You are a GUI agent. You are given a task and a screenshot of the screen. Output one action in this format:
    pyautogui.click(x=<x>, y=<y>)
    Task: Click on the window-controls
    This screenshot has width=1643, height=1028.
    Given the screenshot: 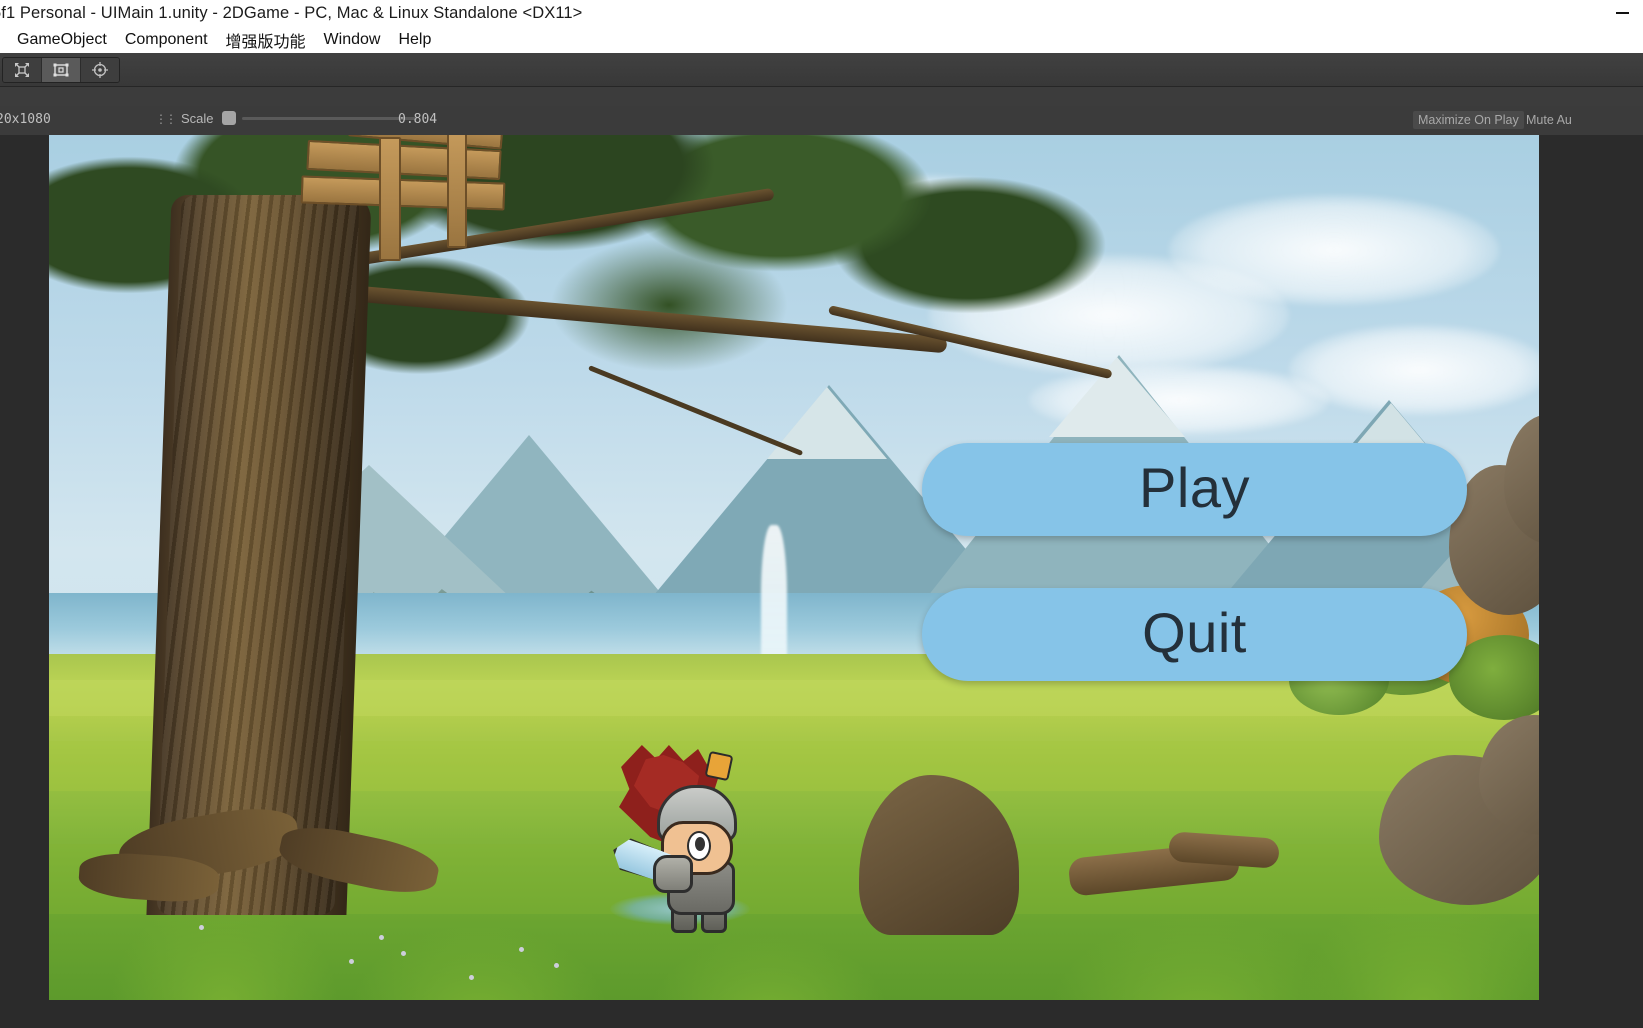 What is the action you would take?
    pyautogui.click(x=1622, y=13)
    